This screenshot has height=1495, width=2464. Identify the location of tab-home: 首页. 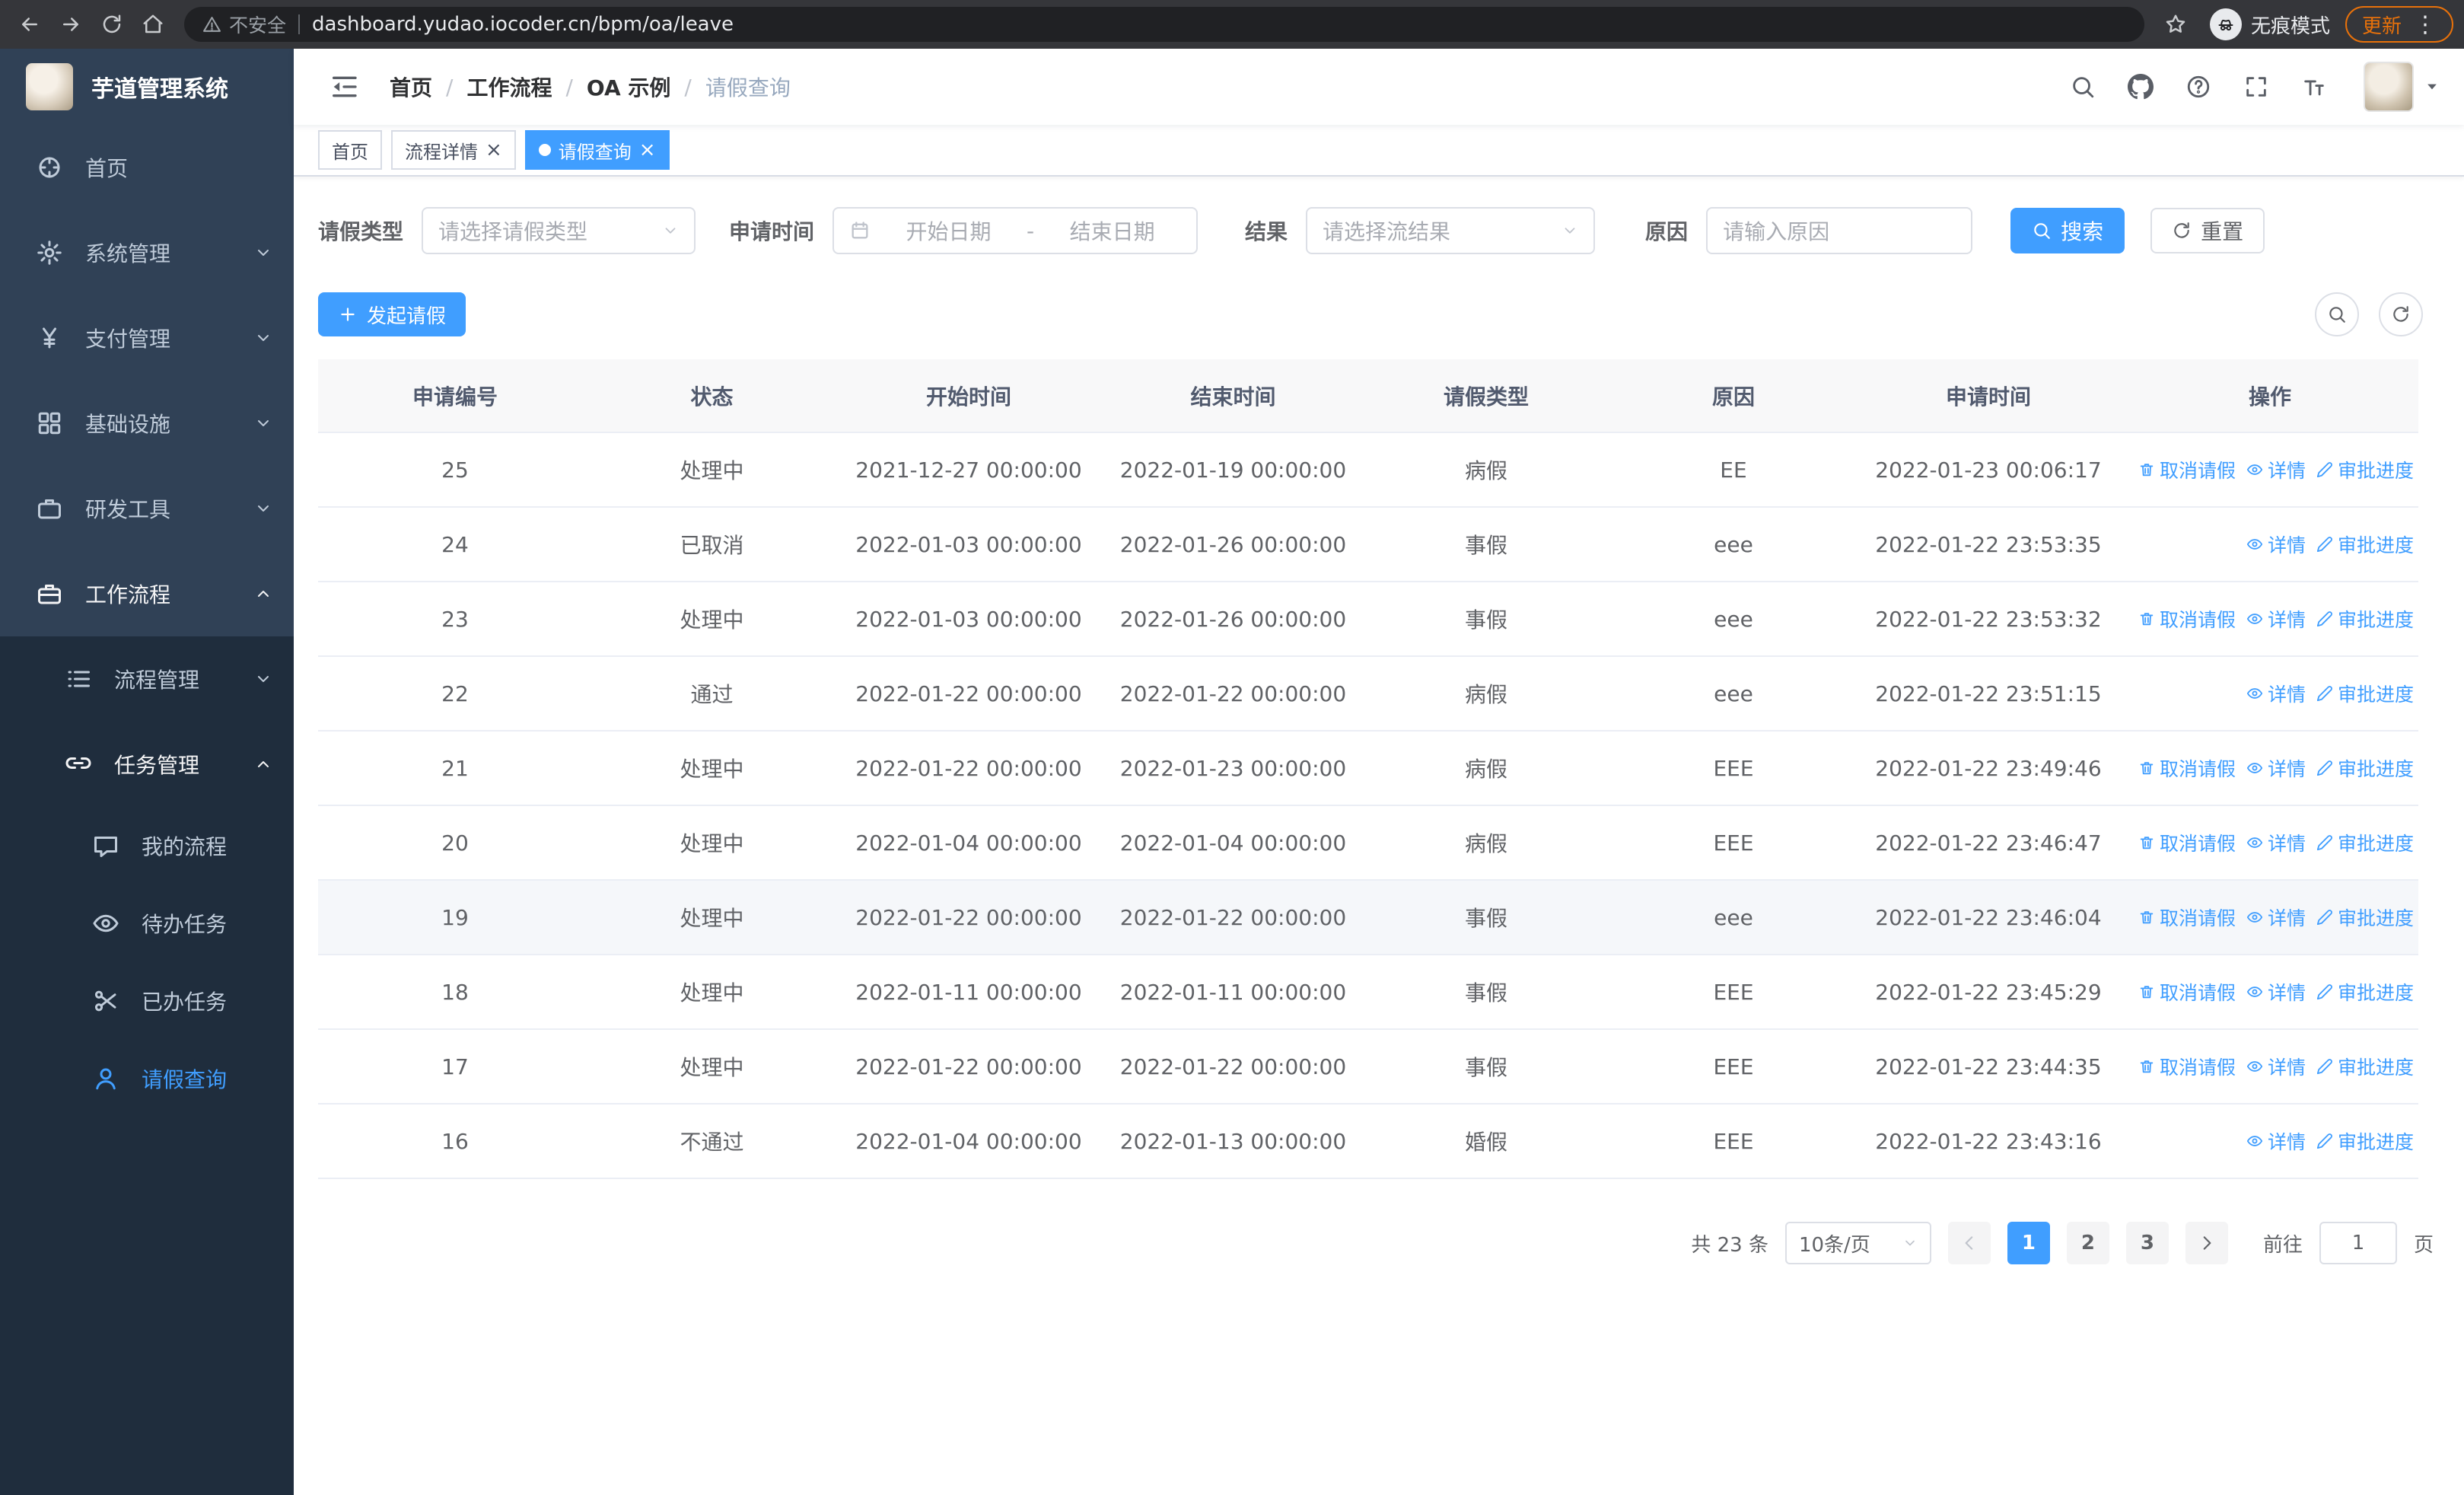
(350, 150).